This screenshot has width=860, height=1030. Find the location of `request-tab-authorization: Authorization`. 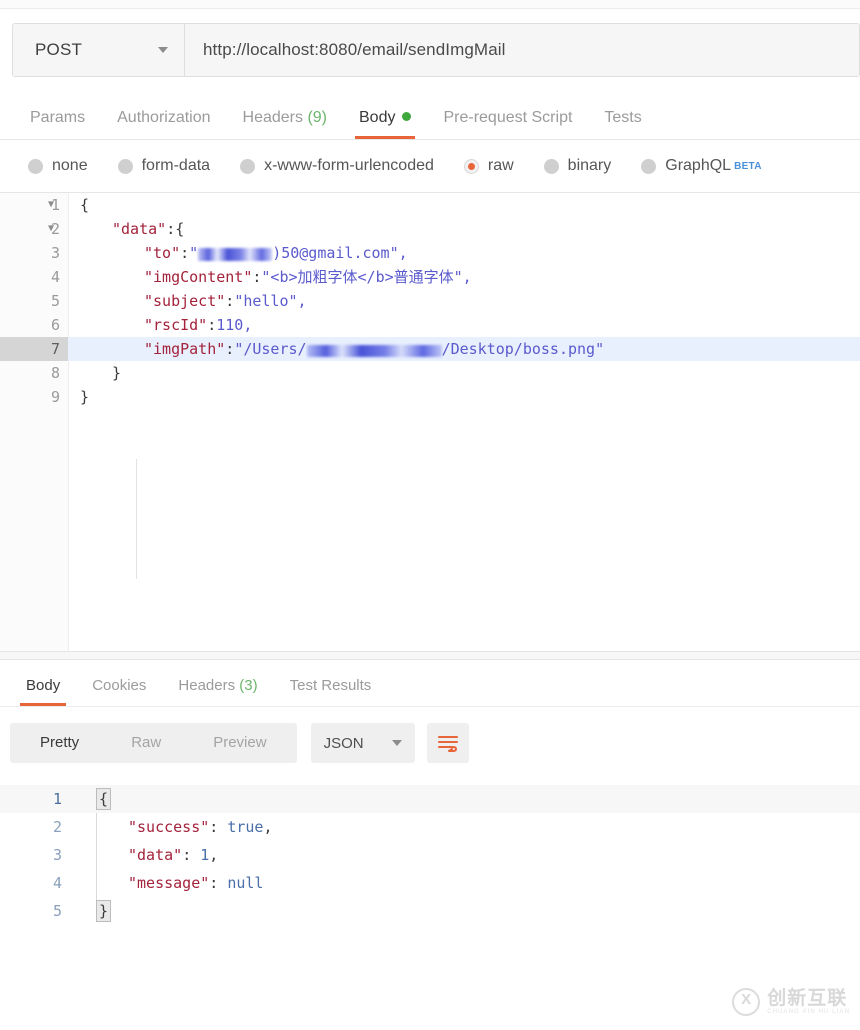

request-tab-authorization: Authorization is located at coordinates (163, 124).